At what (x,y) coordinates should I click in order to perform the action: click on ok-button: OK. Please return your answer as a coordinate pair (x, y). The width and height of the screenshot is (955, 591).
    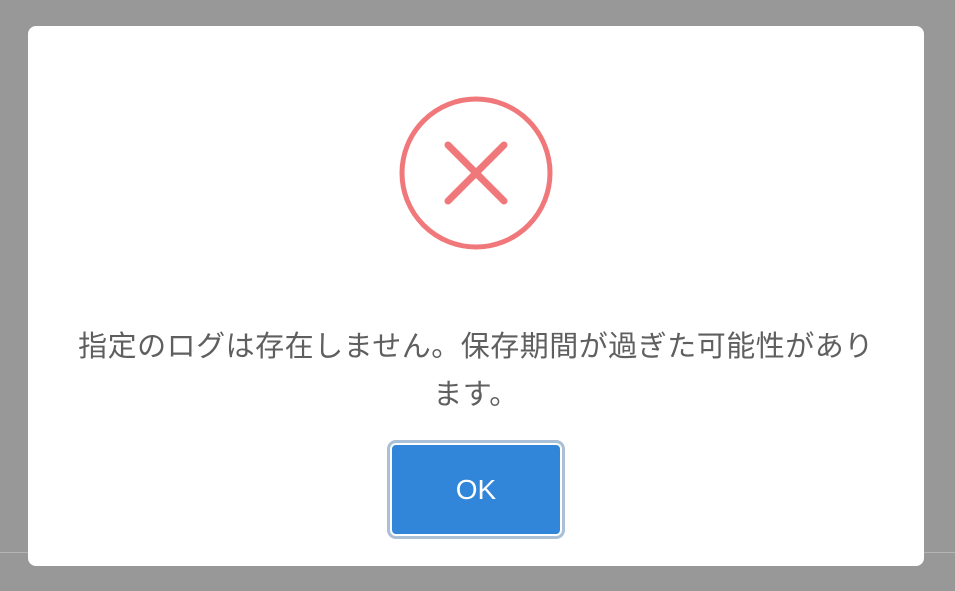
    Looking at the image, I should click on (476, 489).